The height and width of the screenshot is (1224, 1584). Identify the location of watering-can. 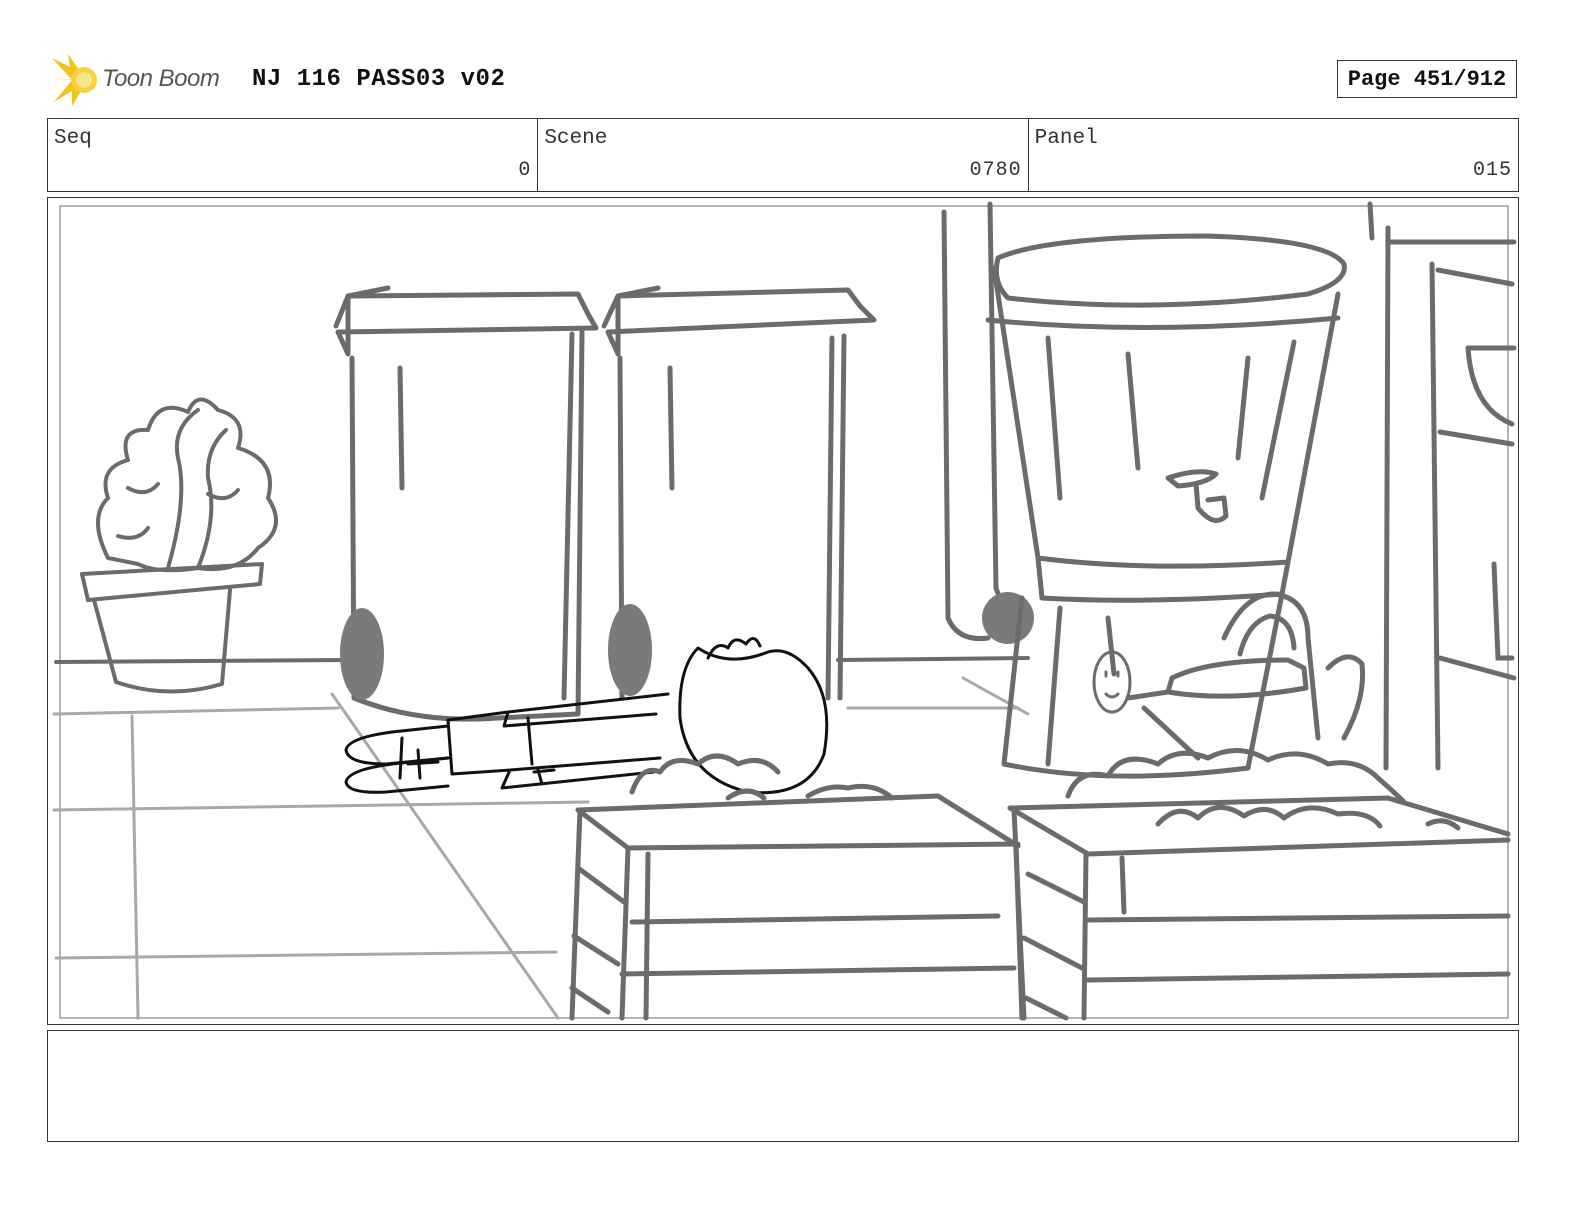
(1245, 676).